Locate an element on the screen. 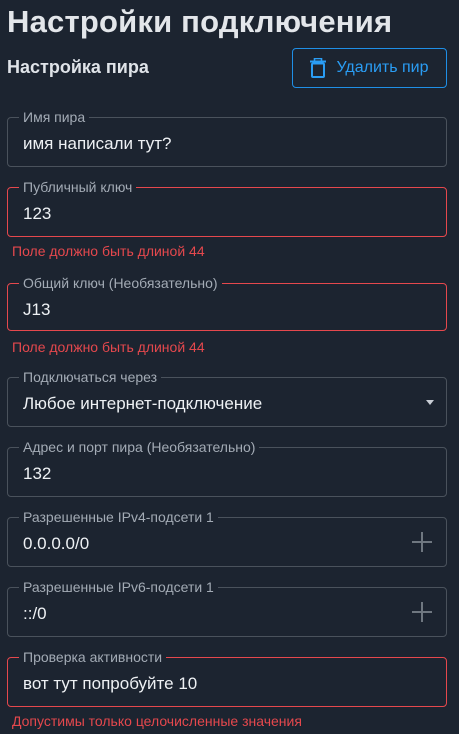 Image resolution: width=459 pixels, height=734 pixels. delete-peer-label: Удалить пир is located at coordinates (382, 67).